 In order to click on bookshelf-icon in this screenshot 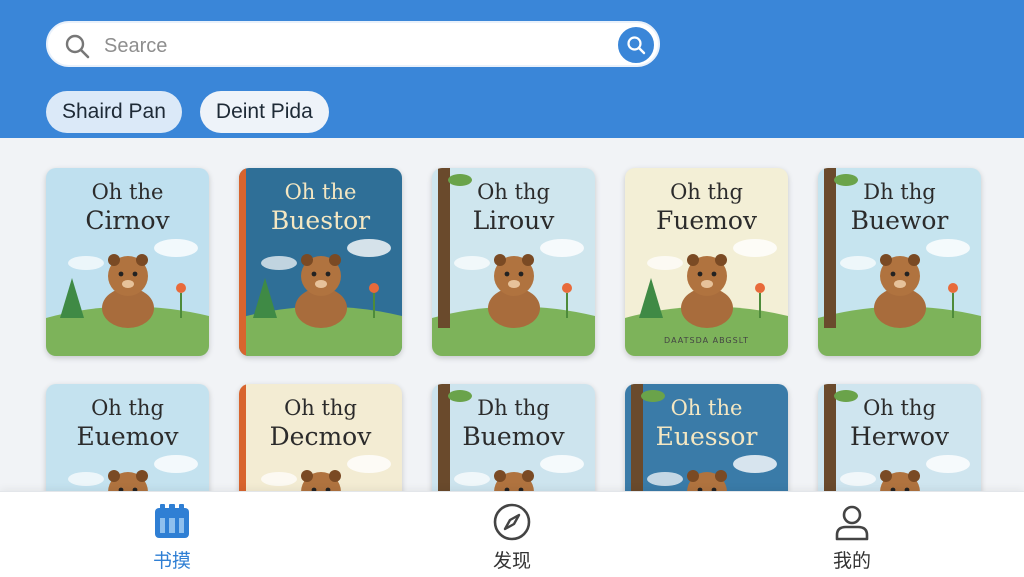, I will do `click(172, 521)`.